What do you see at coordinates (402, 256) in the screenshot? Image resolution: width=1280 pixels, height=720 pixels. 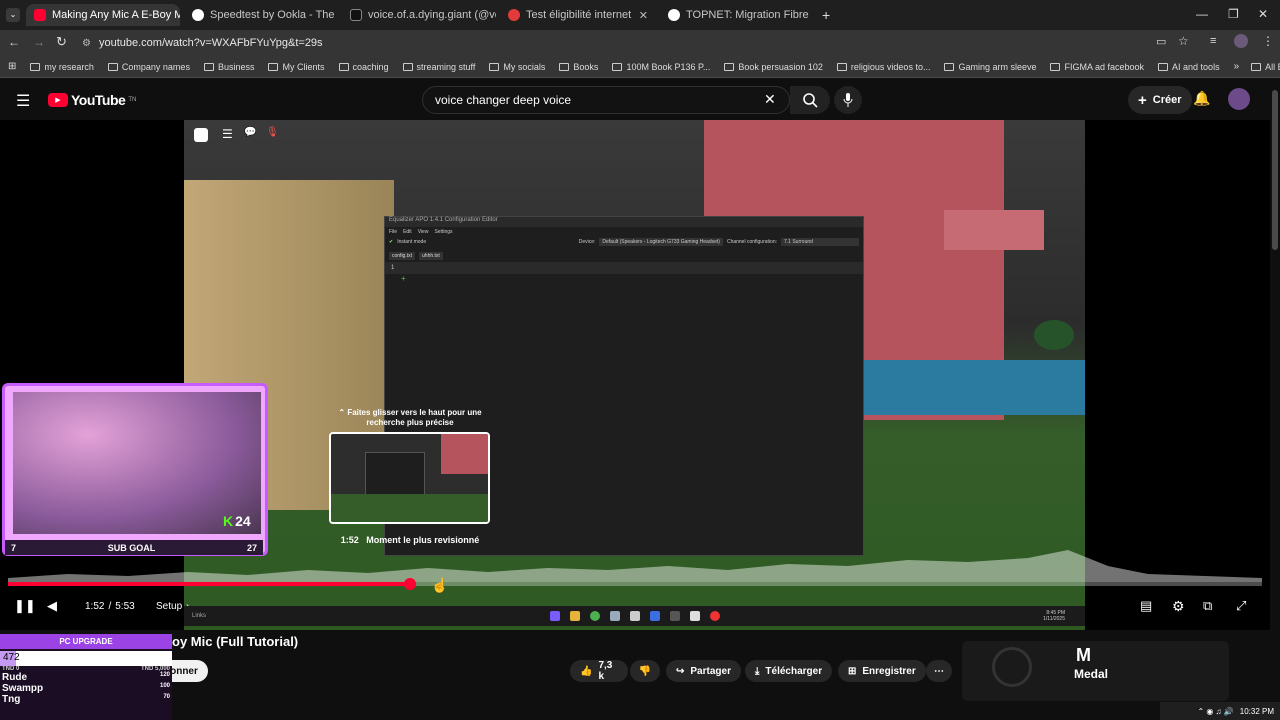 I see `eq-tab: config.txt` at bounding box center [402, 256].